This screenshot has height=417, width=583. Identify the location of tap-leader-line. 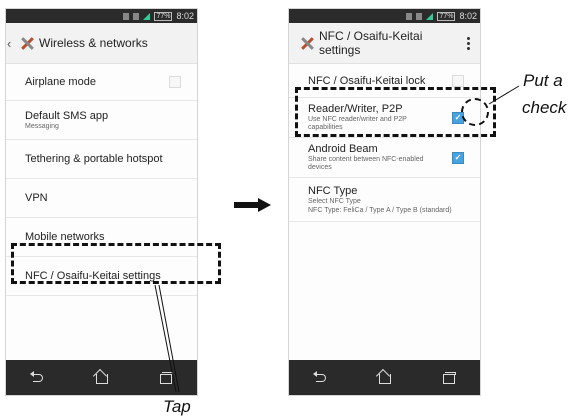
(165, 338).